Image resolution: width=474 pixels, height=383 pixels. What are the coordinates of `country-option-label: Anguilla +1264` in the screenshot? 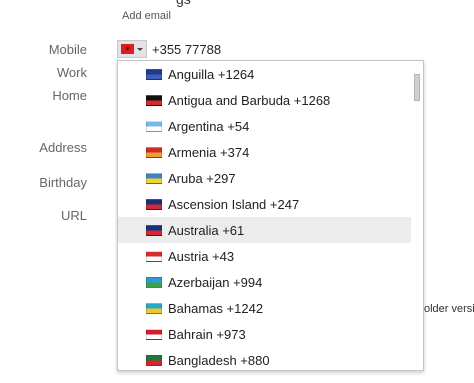 It's located at (211, 74).